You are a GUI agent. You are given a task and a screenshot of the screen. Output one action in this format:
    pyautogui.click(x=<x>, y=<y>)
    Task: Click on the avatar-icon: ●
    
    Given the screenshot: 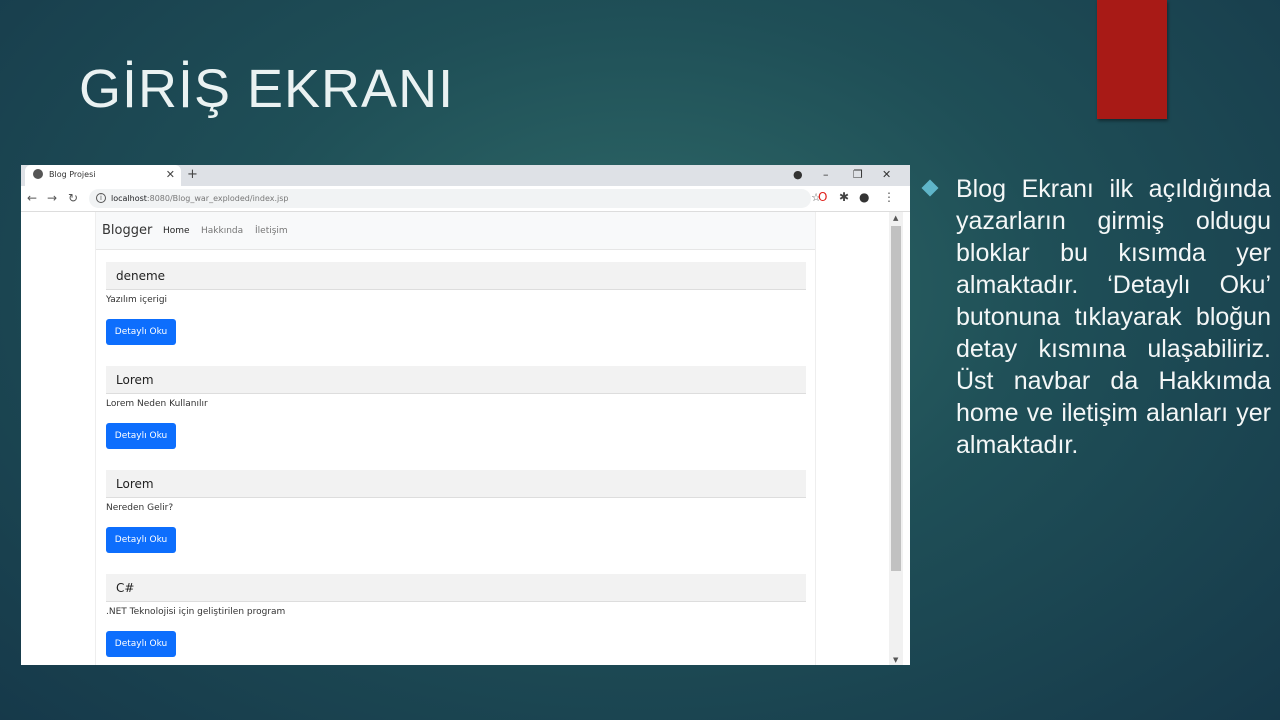 What is the action you would take?
    pyautogui.click(x=864, y=197)
    